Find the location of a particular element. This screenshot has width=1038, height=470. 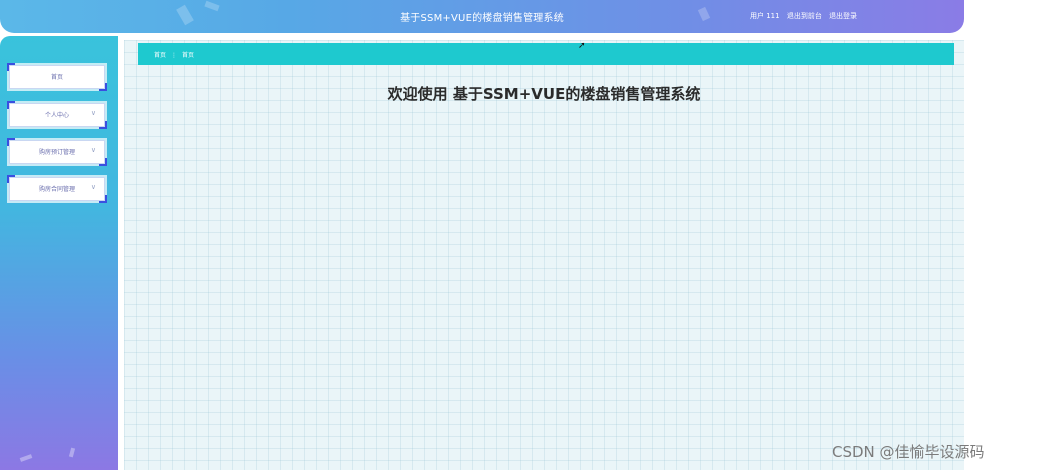

watermark: CSDN @佳愉毕设源码 is located at coordinates (908, 452).